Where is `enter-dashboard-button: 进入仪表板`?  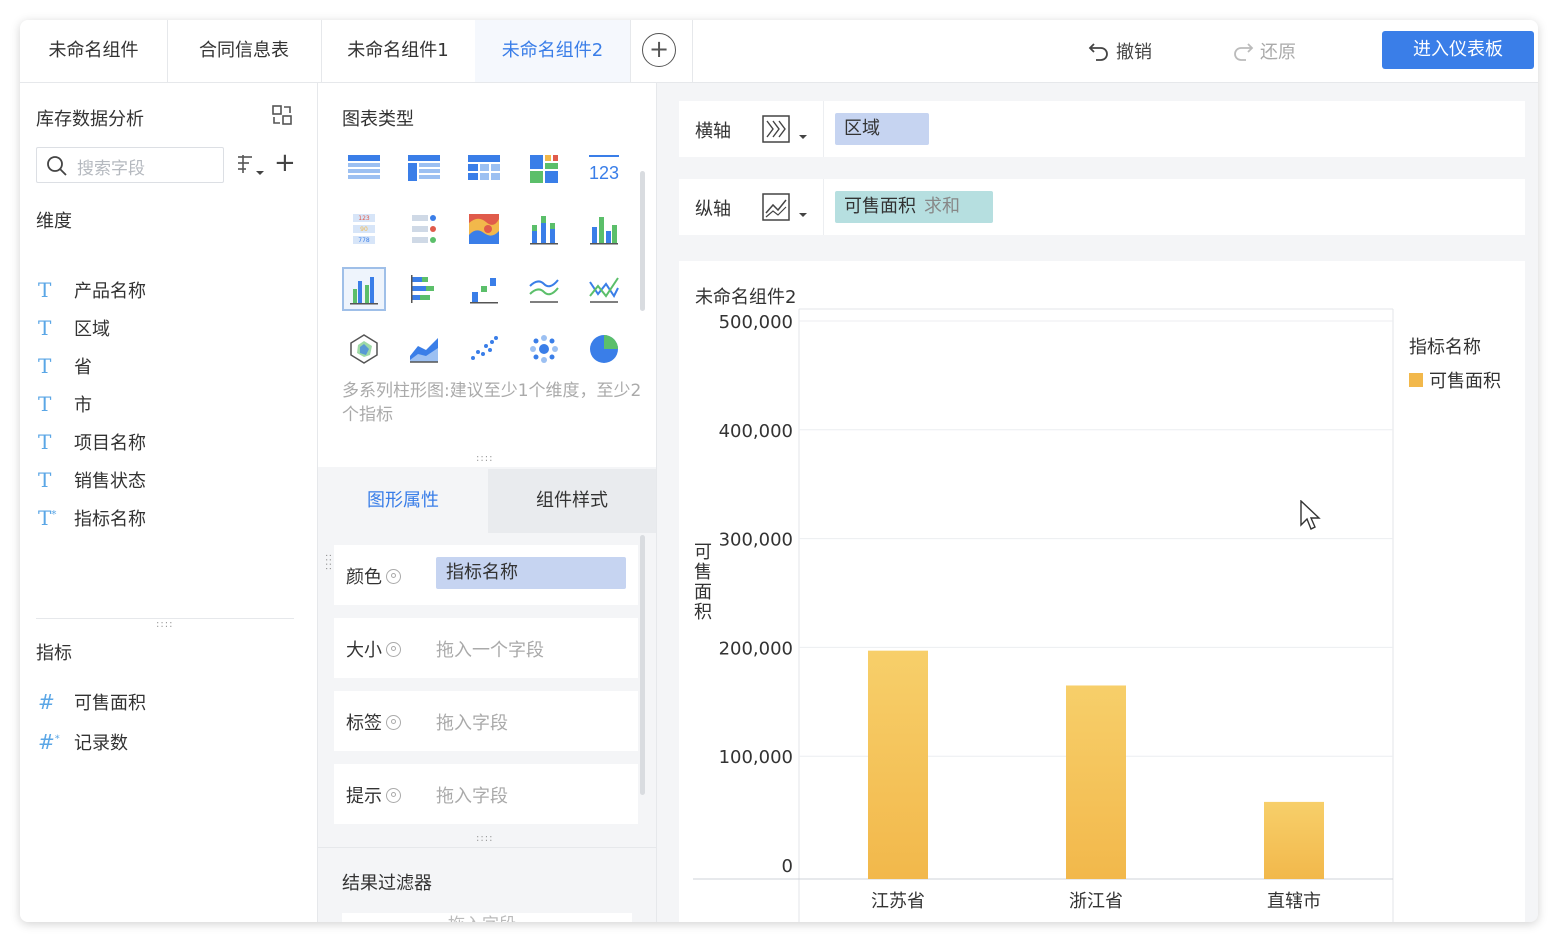
enter-dashboard-button: 进入仪表板 is located at coordinates (1458, 50).